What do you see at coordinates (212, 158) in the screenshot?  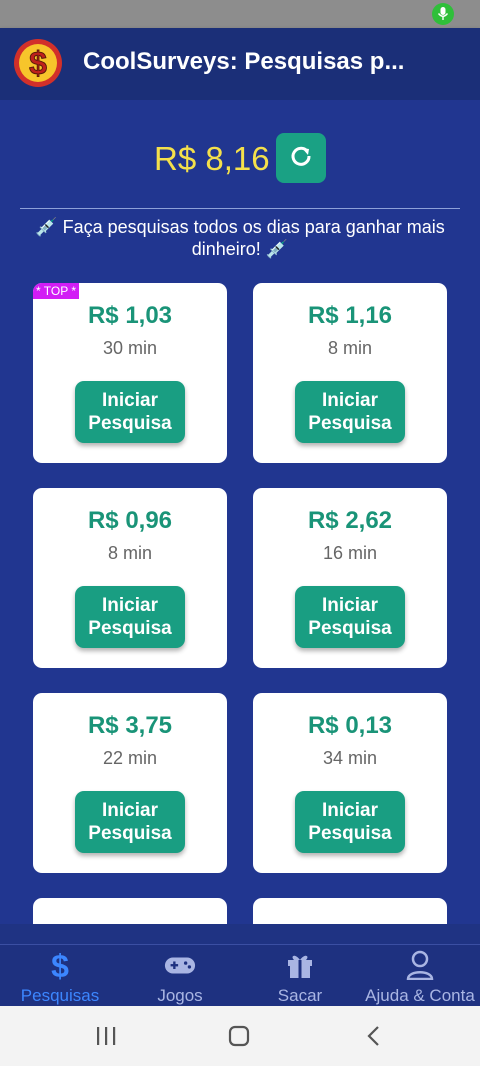 I see `balance-amount: R$ 8,16` at bounding box center [212, 158].